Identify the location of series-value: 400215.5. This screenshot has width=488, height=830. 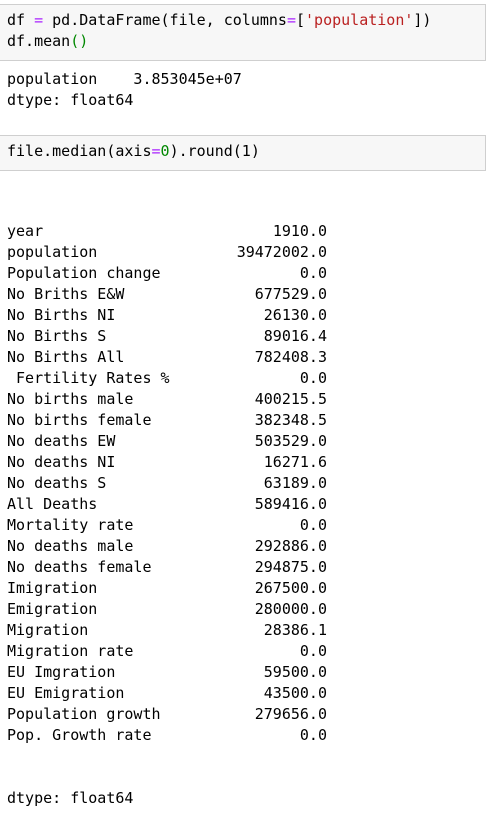
(290, 399).